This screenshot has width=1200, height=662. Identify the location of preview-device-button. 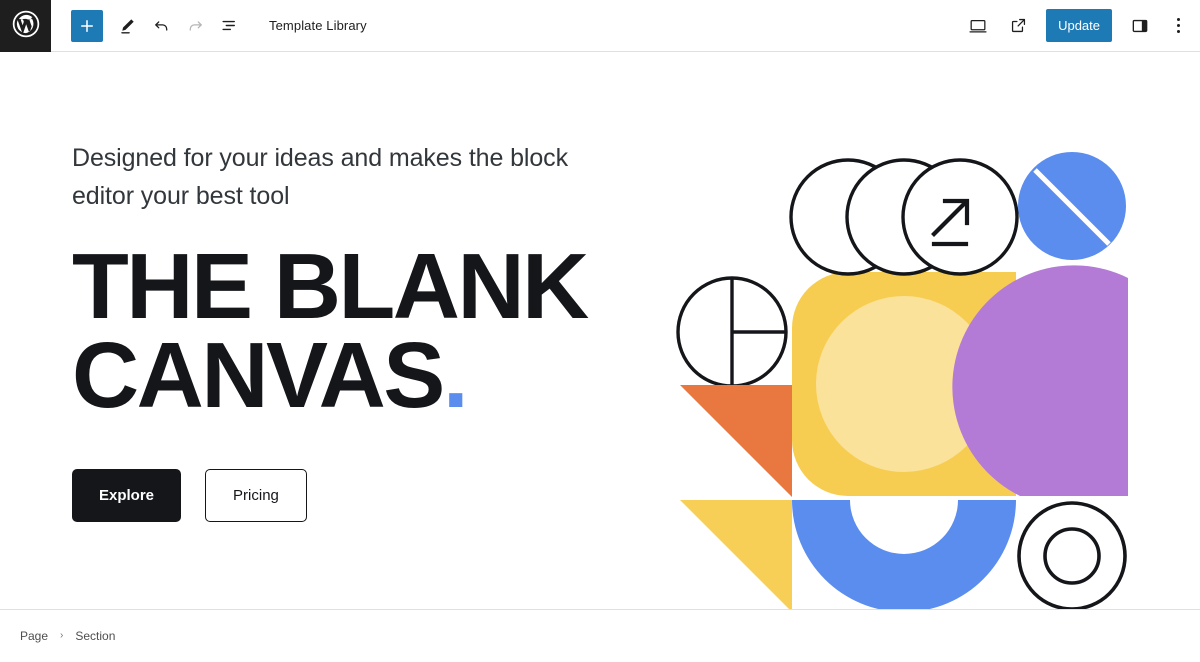
(978, 26).